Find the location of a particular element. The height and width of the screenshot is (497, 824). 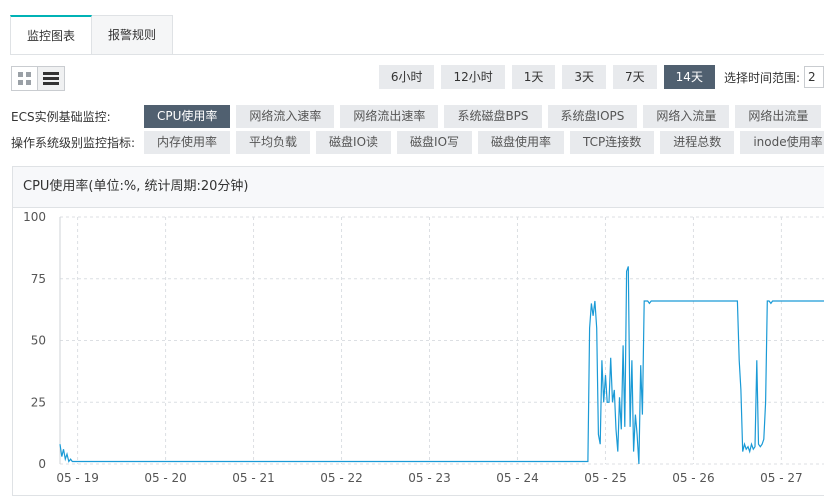

y-tick-label: 100 is located at coordinates (34, 217).